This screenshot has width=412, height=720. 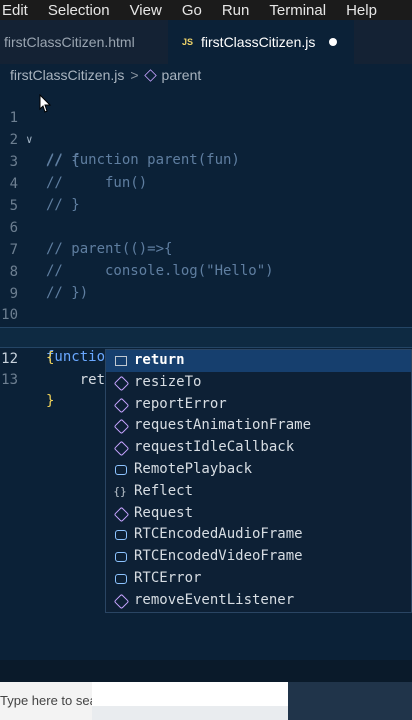 I want to click on breadcrumb: firstClassCitizen.js > parent, so click(x=206, y=75).